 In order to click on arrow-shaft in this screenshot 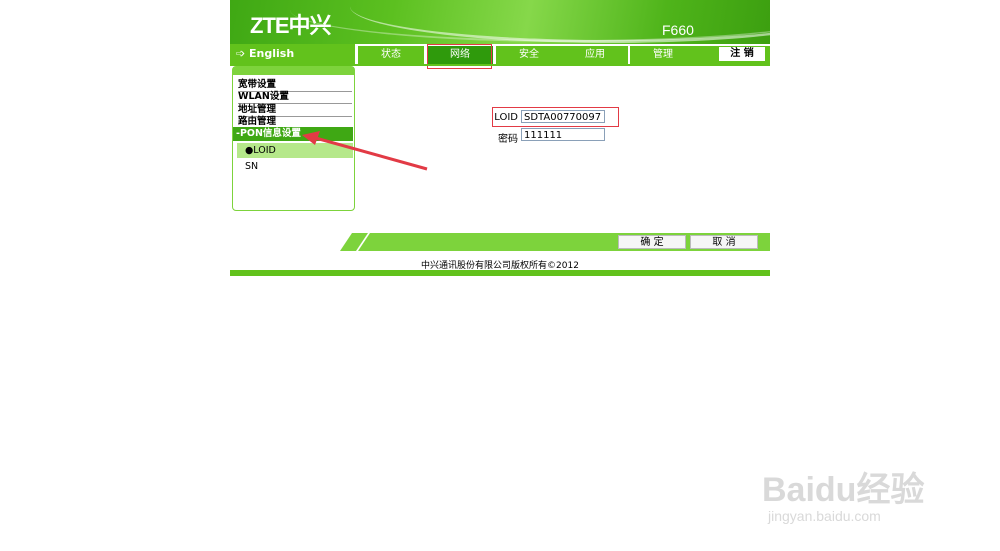, I will do `click(369, 153)`.